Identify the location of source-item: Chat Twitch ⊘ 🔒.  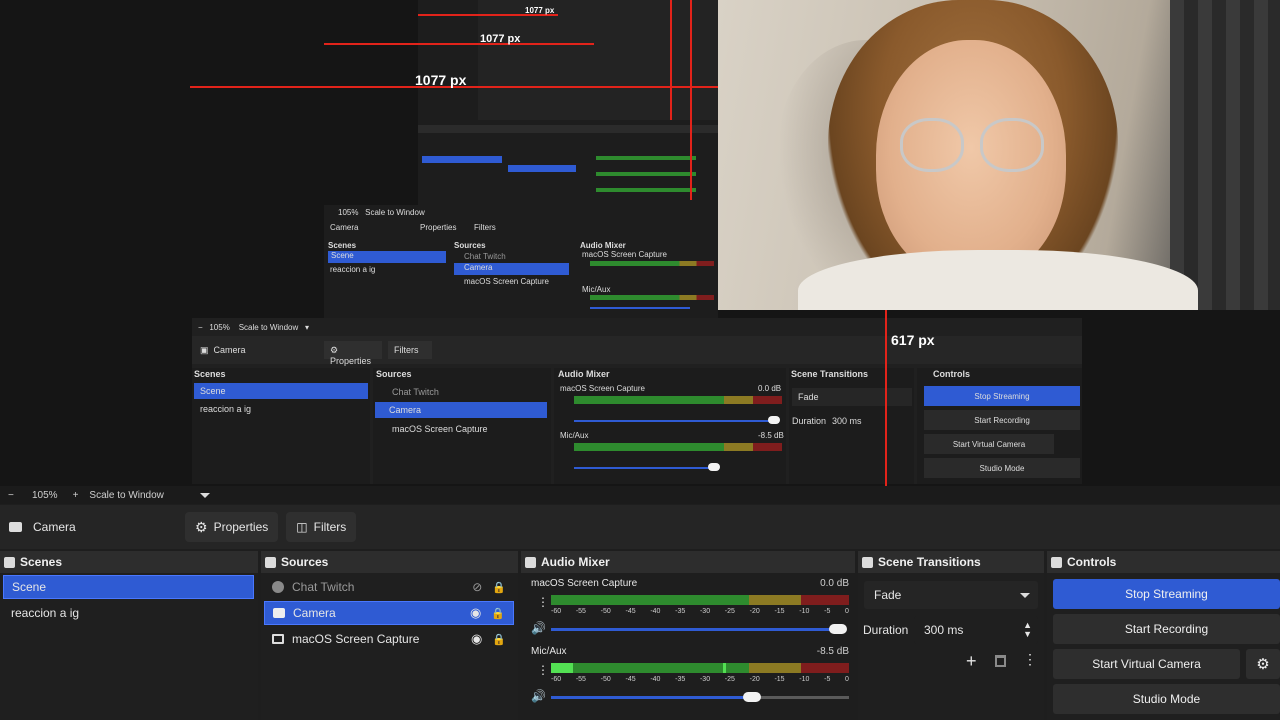
(389, 587).